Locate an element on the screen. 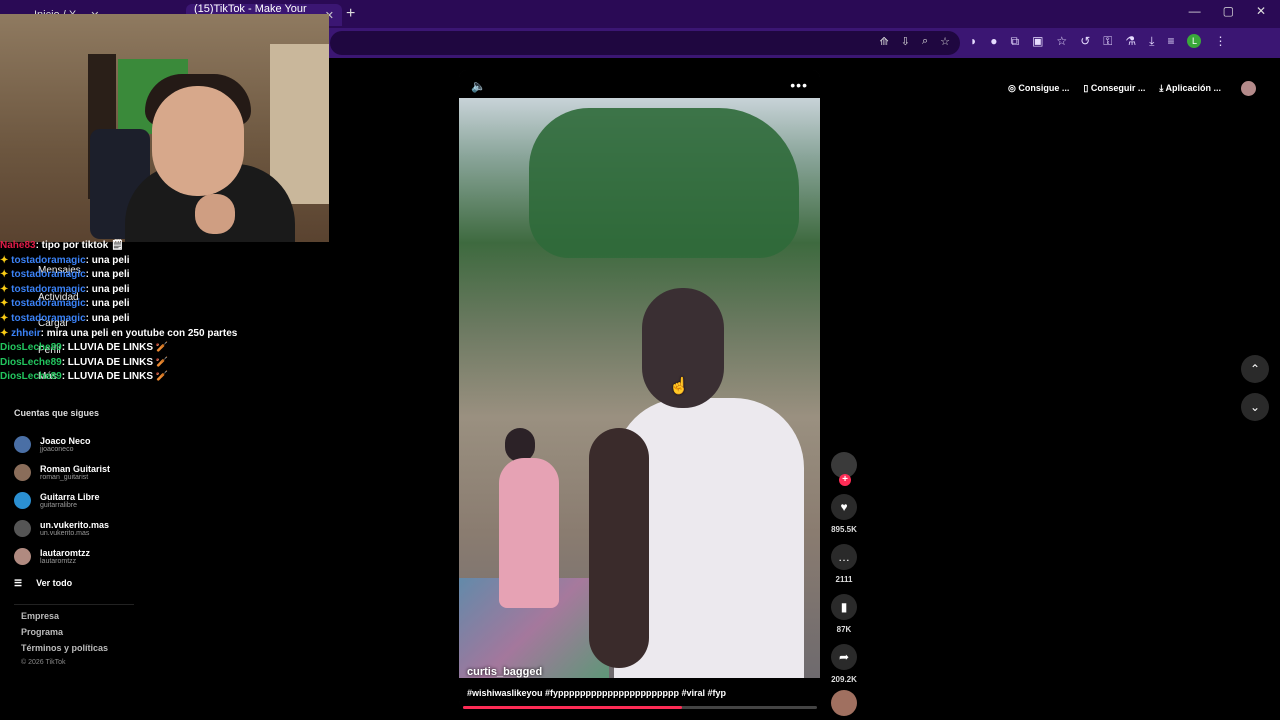  music-disc-icon is located at coordinates (844, 703).